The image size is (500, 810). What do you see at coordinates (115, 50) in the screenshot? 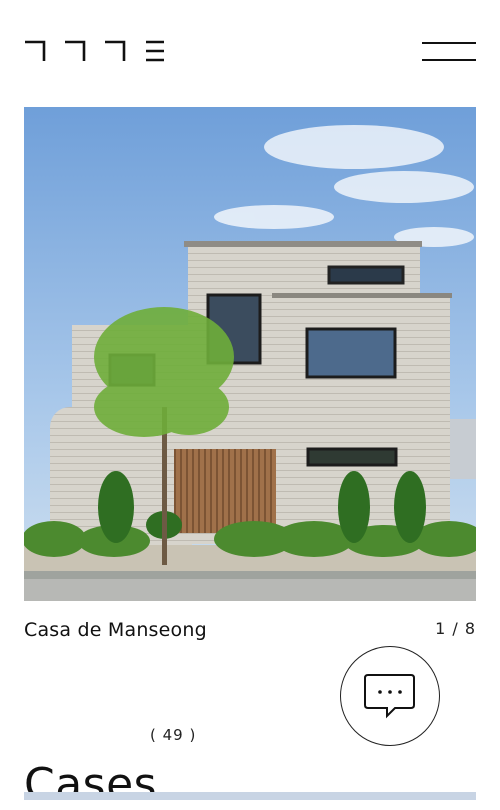
I see `logo-giyeok-3-icon` at bounding box center [115, 50].